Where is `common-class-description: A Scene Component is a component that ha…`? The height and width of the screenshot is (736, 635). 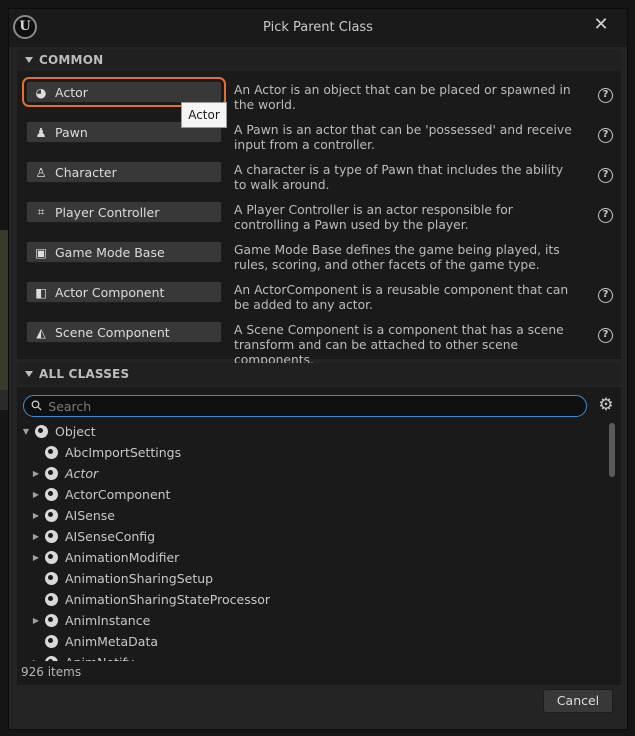
common-class-description: A Scene Component is a component that ha… is located at coordinates (399, 345).